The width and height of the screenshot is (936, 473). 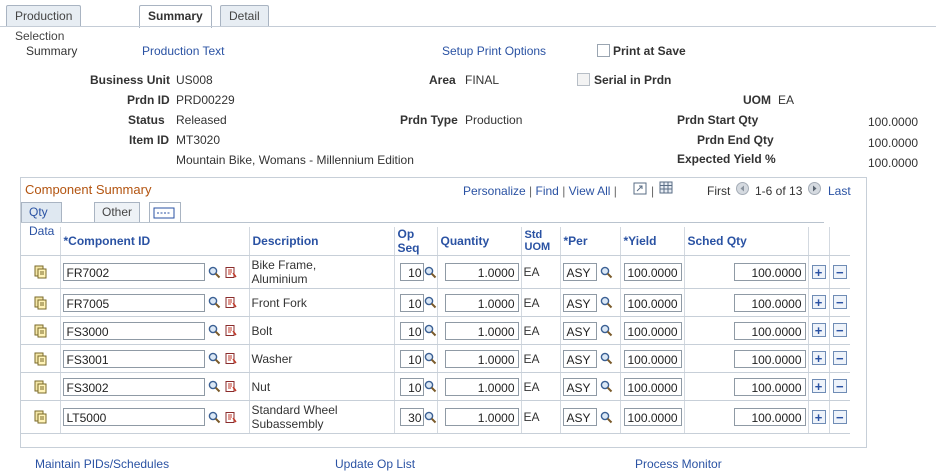 What do you see at coordinates (590, 241) in the screenshot?
I see `per-header: *Per` at bounding box center [590, 241].